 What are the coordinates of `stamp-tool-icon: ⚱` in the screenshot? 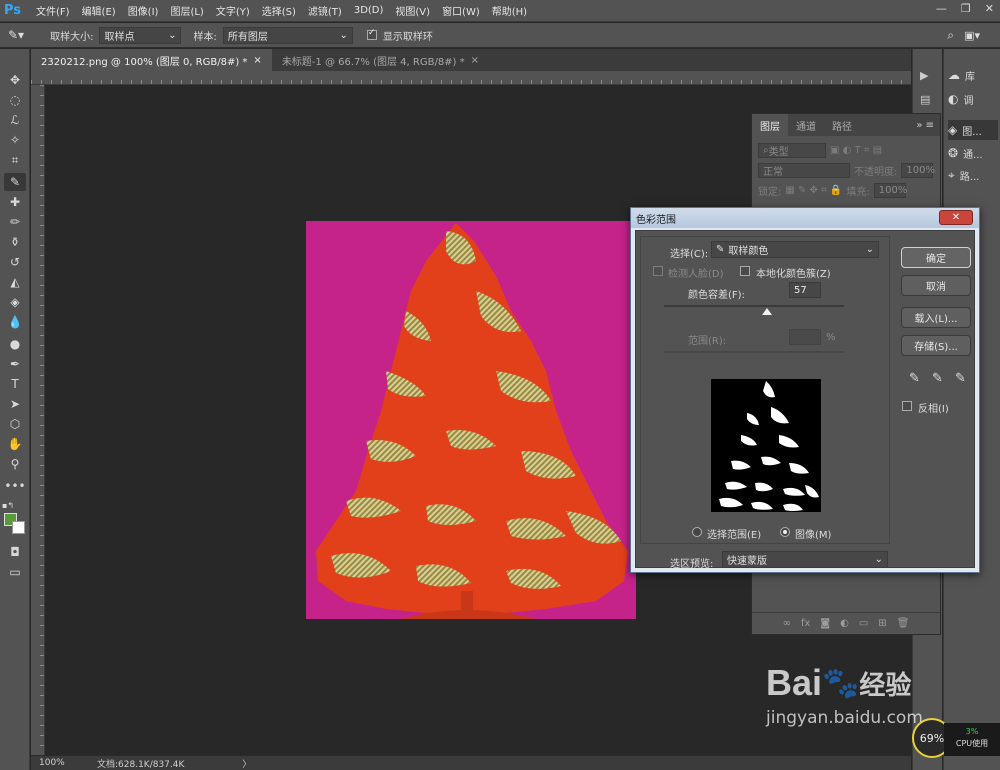 It's located at (15, 242).